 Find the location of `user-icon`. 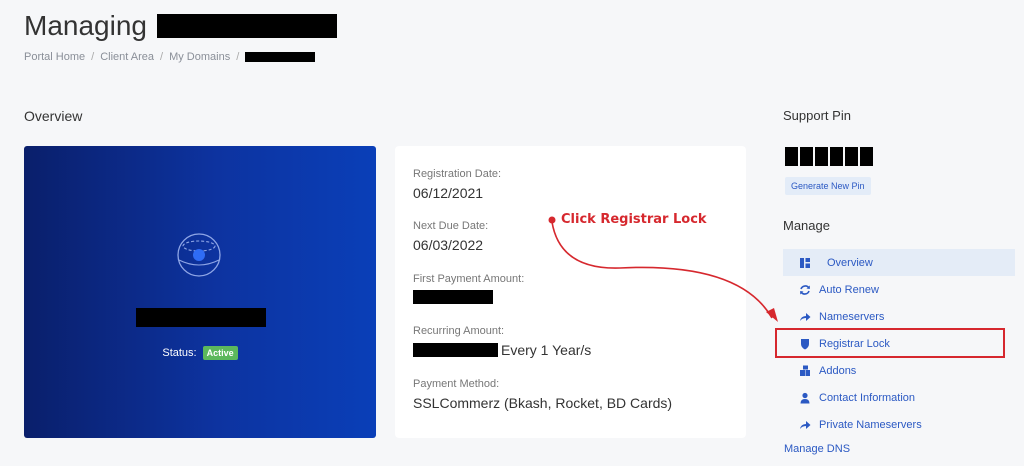

user-icon is located at coordinates (805, 397).